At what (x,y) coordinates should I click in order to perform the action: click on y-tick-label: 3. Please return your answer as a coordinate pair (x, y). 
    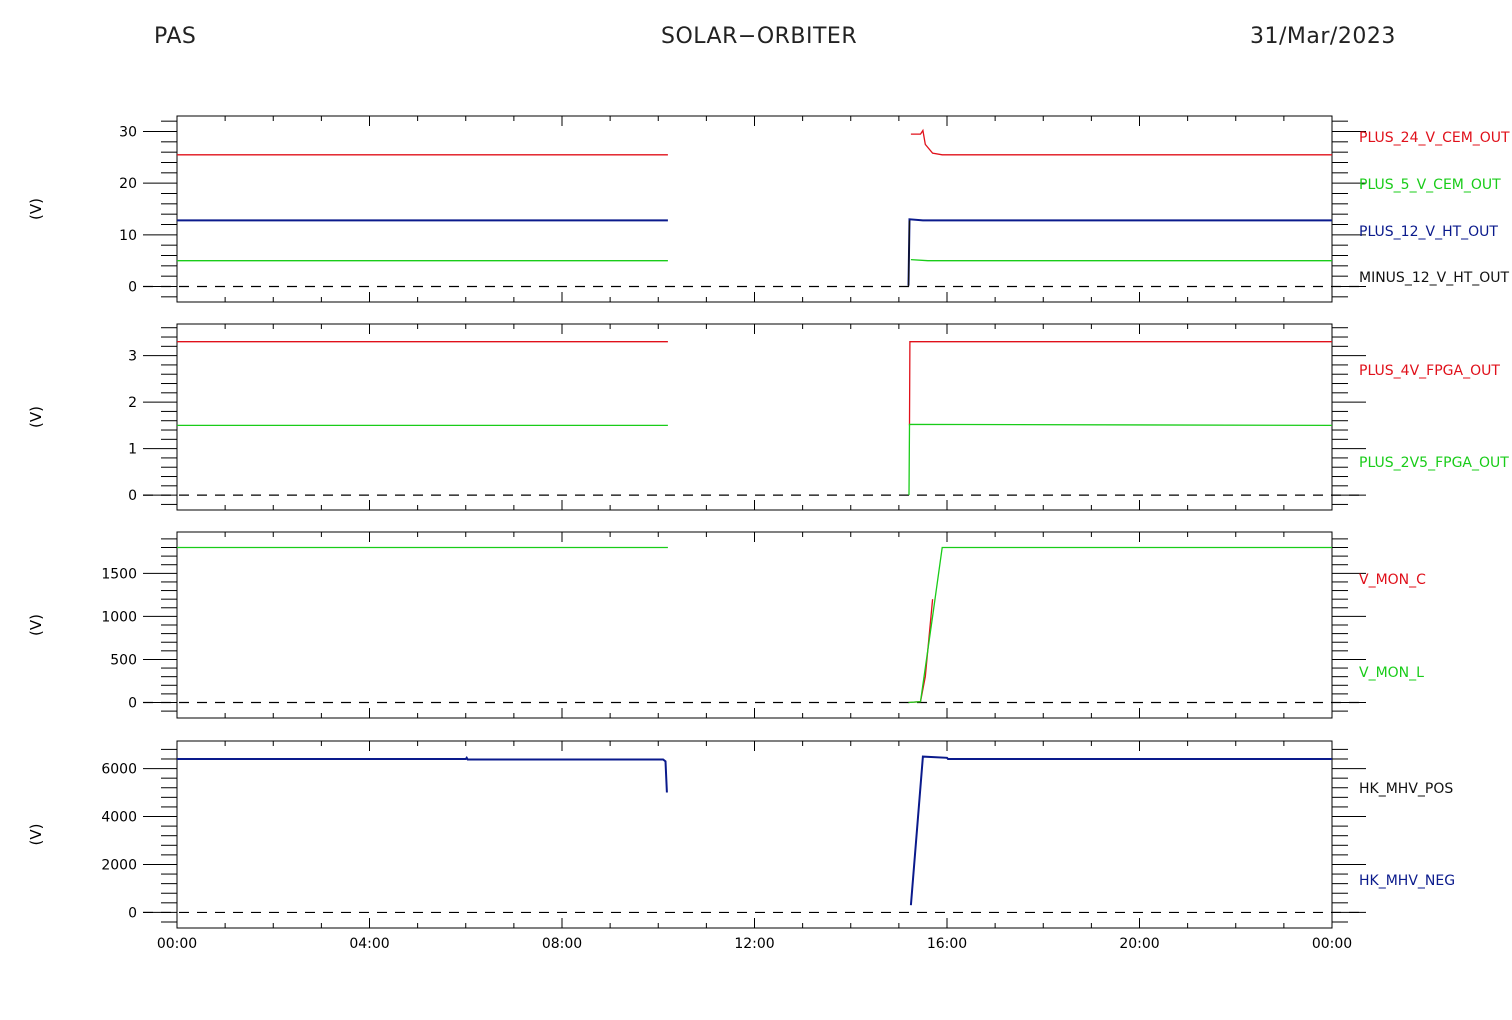
    Looking at the image, I should click on (132, 357).